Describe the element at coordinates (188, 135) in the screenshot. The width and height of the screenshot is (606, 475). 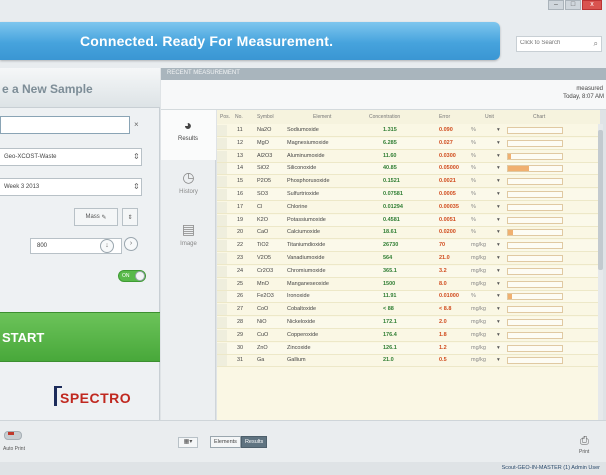
I see `tab-results: ◕ Results` at that location.